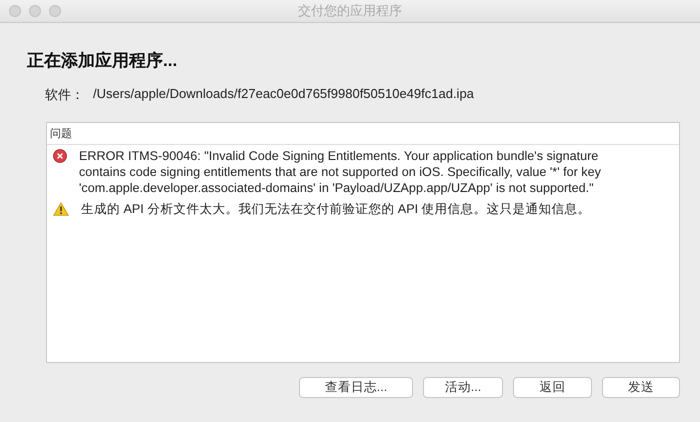 The image size is (700, 422). I want to click on warning-icon, so click(61, 209).